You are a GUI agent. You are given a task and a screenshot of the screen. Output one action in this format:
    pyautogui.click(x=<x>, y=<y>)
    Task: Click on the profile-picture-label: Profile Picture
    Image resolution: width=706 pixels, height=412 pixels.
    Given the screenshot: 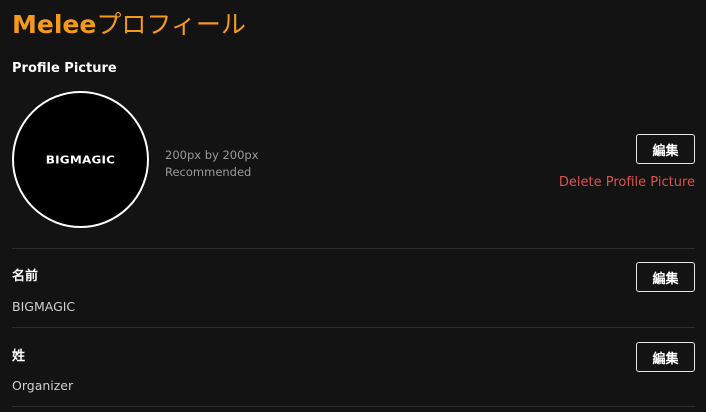 What is the action you would take?
    pyautogui.click(x=64, y=68)
    